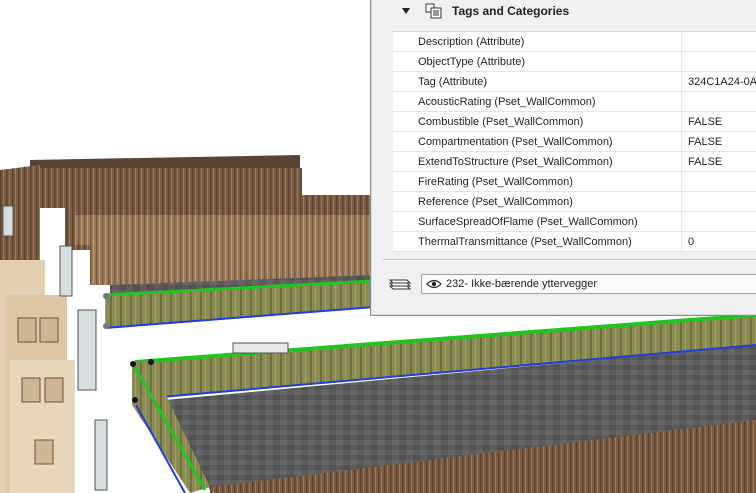 This screenshot has height=493, width=756. I want to click on property-name: Tag (Attribute), so click(453, 82).